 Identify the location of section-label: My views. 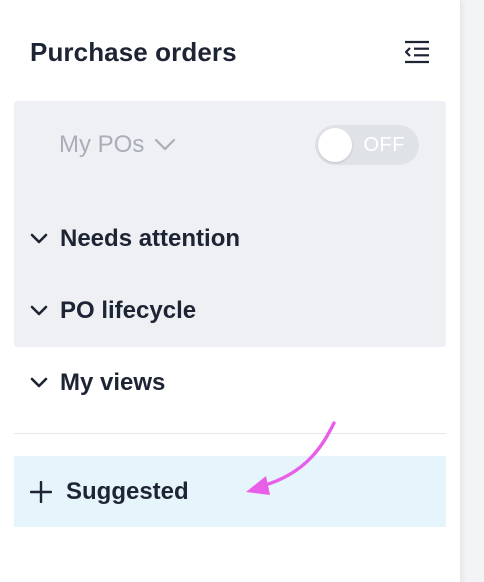
(113, 382).